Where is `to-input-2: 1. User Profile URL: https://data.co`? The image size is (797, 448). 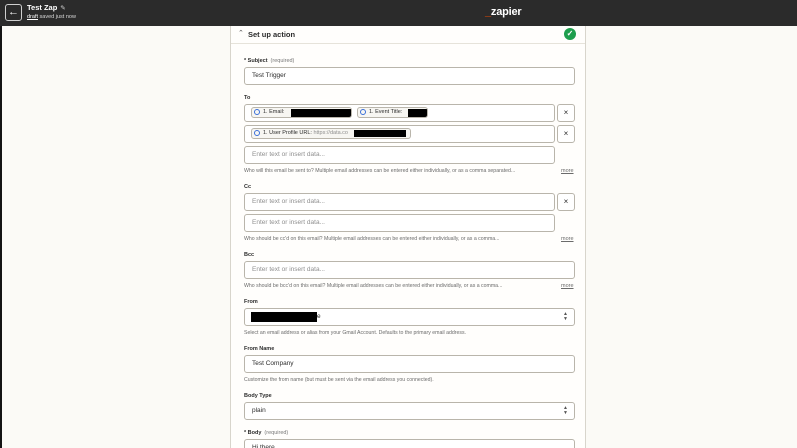 to-input-2: 1. User Profile URL: https://data.co is located at coordinates (399, 134).